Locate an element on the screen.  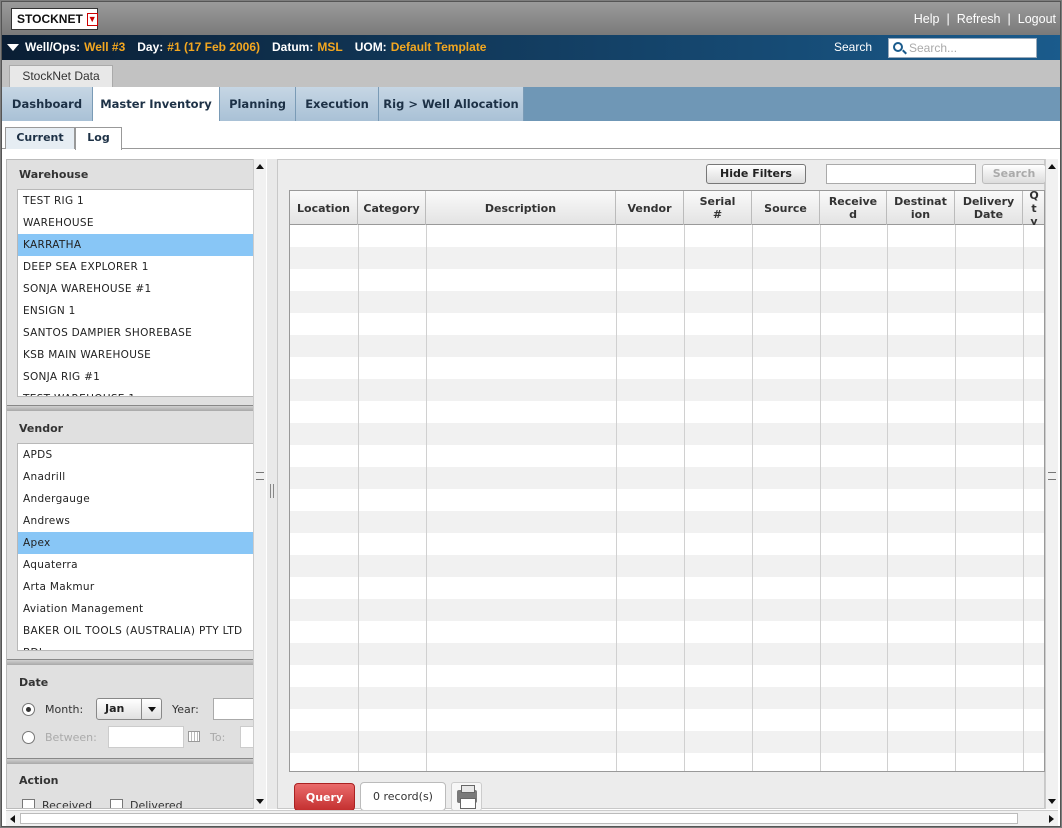
warehouse-item: WAREHOUSE is located at coordinates (135, 223).